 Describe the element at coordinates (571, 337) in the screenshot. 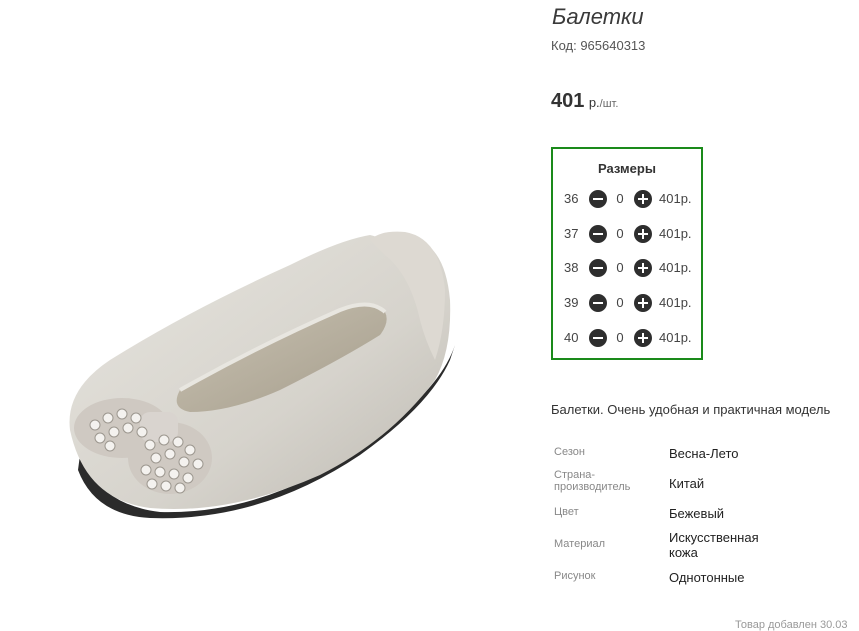

I see `size-label: 40` at that location.